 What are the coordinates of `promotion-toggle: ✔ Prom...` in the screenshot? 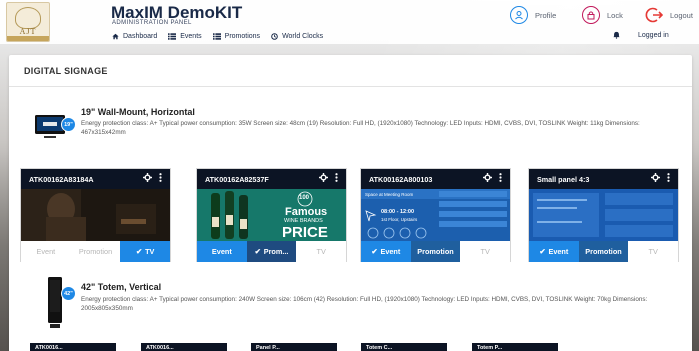 It's located at (271, 251).